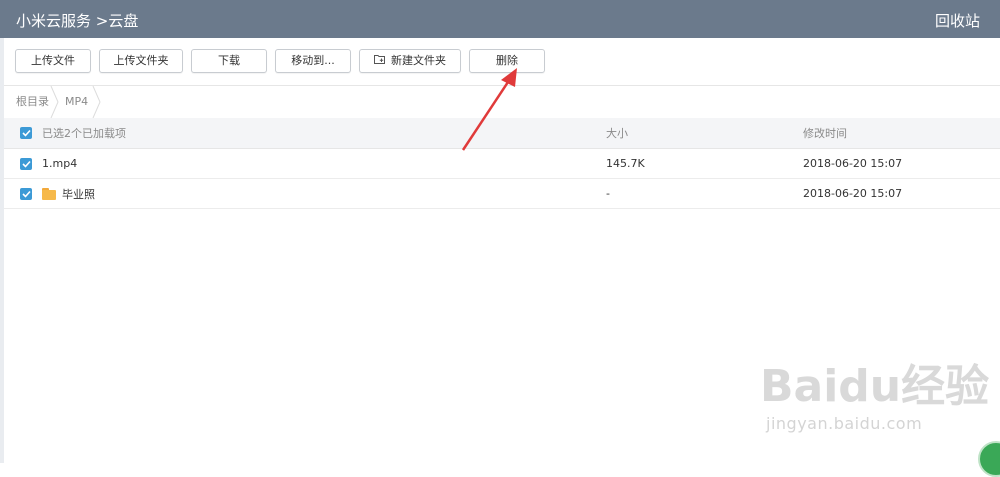  What do you see at coordinates (502, 194) in the screenshot?
I see `table-row: 毕业照 - 2018-06-20 15:07` at bounding box center [502, 194].